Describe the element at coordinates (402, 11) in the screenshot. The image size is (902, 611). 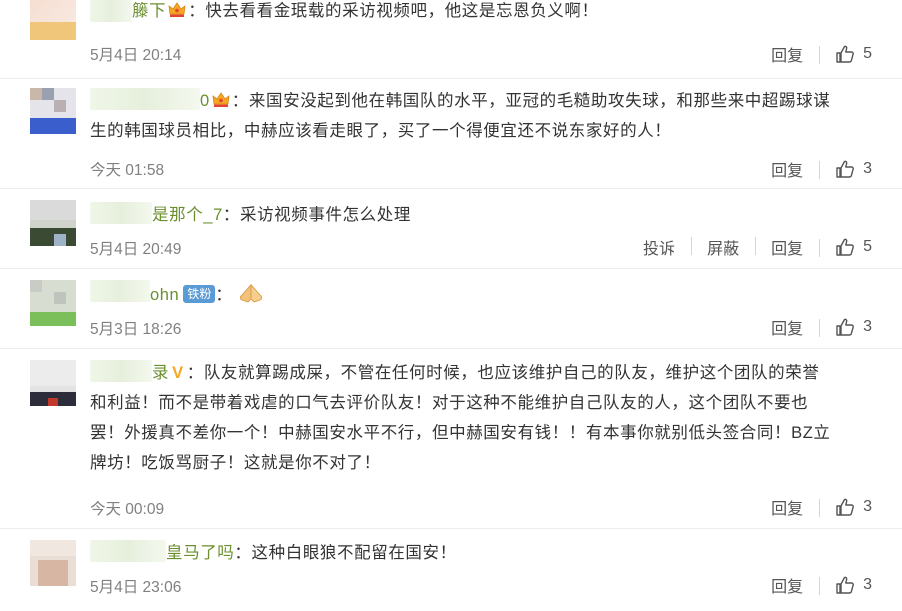
I see `comment-body: 快去看看金珉载的采访视频吧，他这是忘恩负义啊！` at that location.